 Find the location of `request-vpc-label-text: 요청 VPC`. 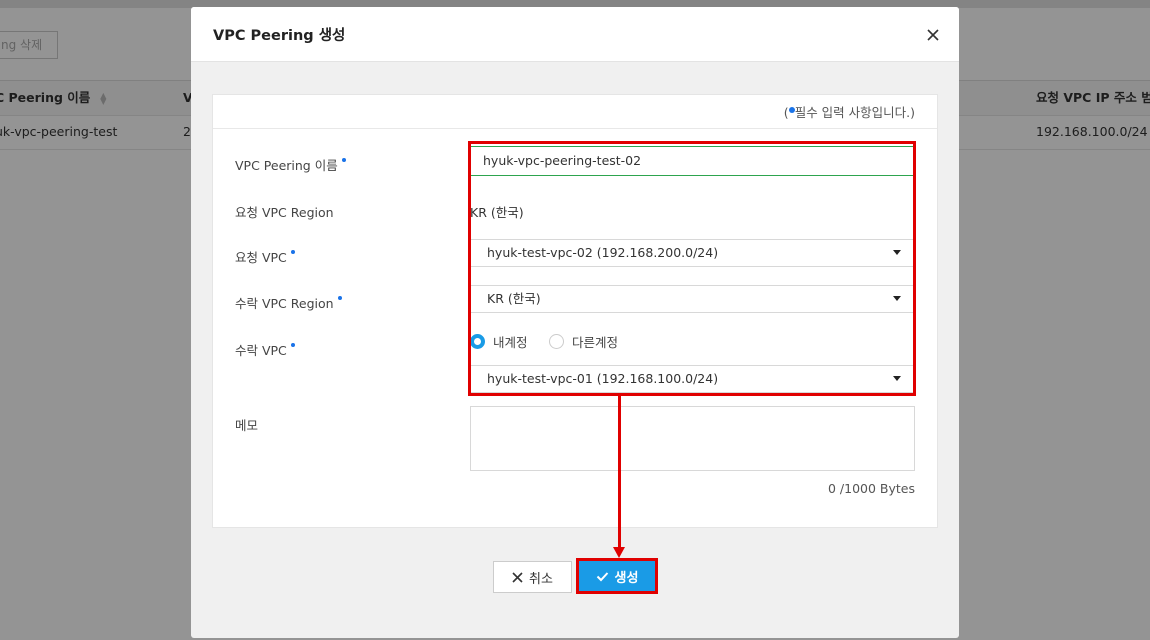

request-vpc-label-text: 요청 VPC is located at coordinates (261, 257).